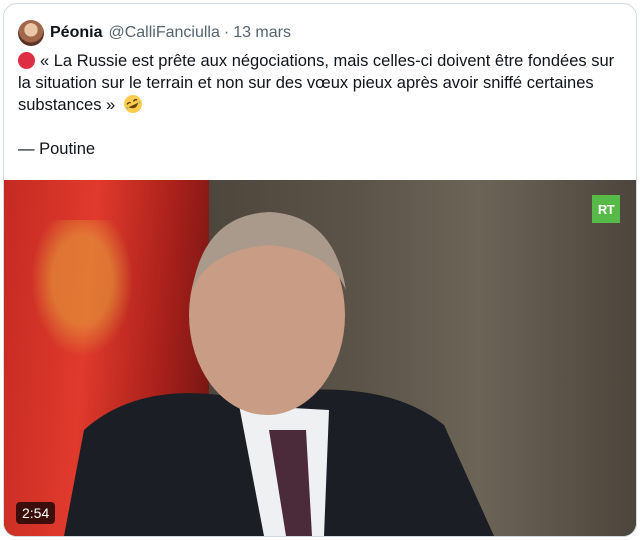  I want to click on author-name: Péonia, so click(76, 33).